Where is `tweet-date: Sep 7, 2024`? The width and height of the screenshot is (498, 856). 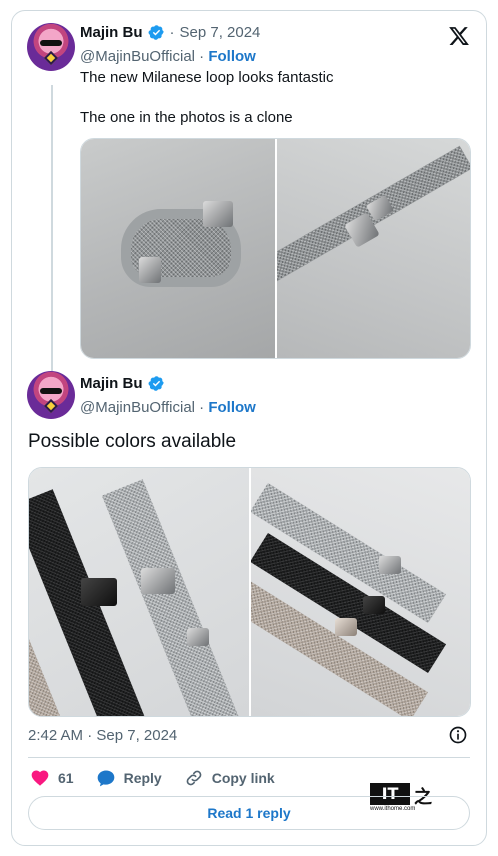
tweet-date: Sep 7, 2024 is located at coordinates (220, 32).